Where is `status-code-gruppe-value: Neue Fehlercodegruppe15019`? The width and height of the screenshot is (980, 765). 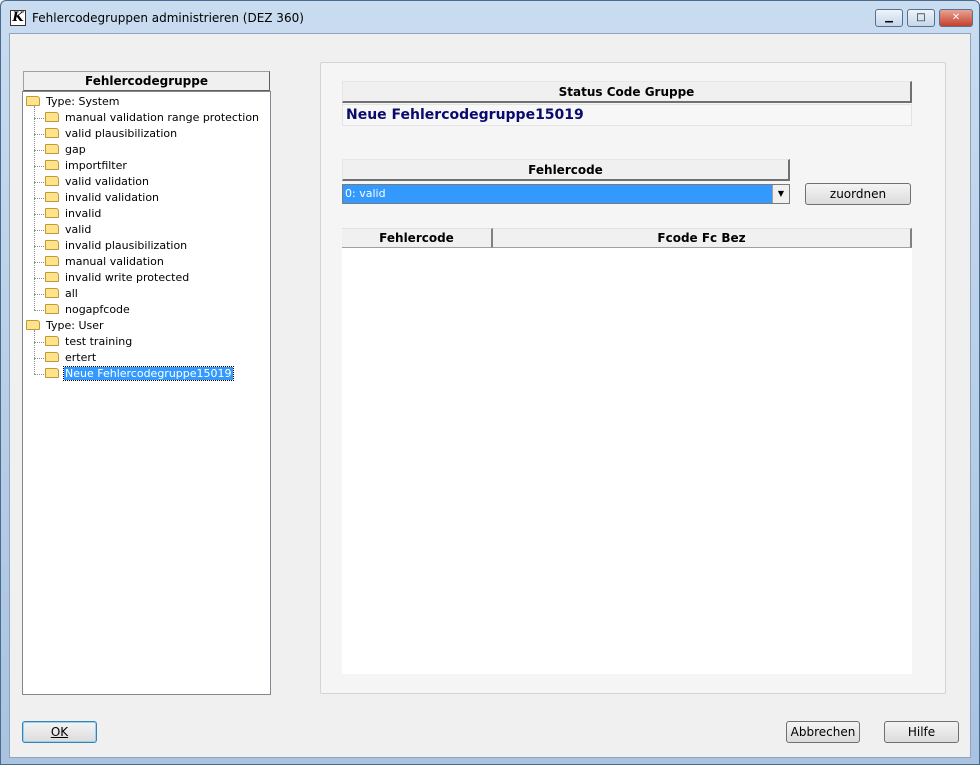 status-code-gruppe-value: Neue Fehlercodegruppe15019 is located at coordinates (627, 115).